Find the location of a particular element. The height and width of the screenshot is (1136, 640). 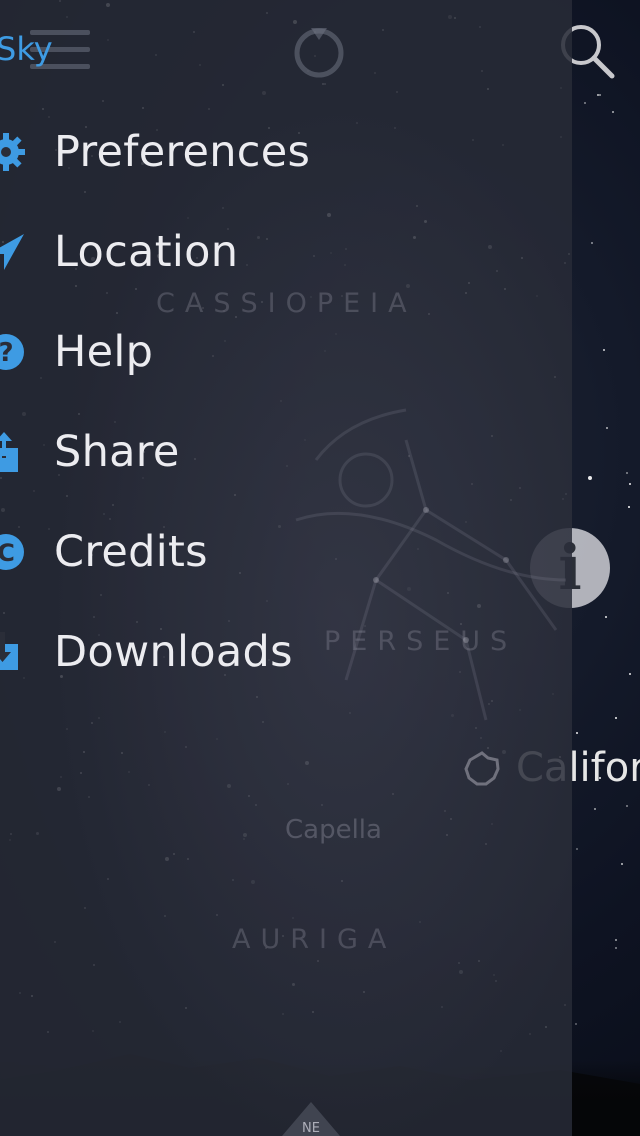

app-title: Sky is located at coordinates (26, 49).